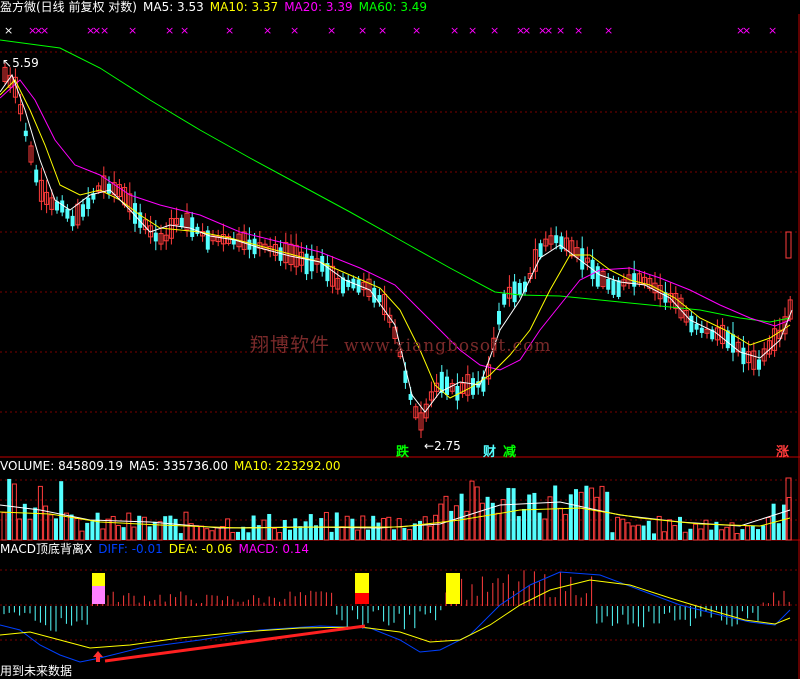 The image size is (800, 679). I want to click on high-arrow-icon: ↖, so click(7, 63).